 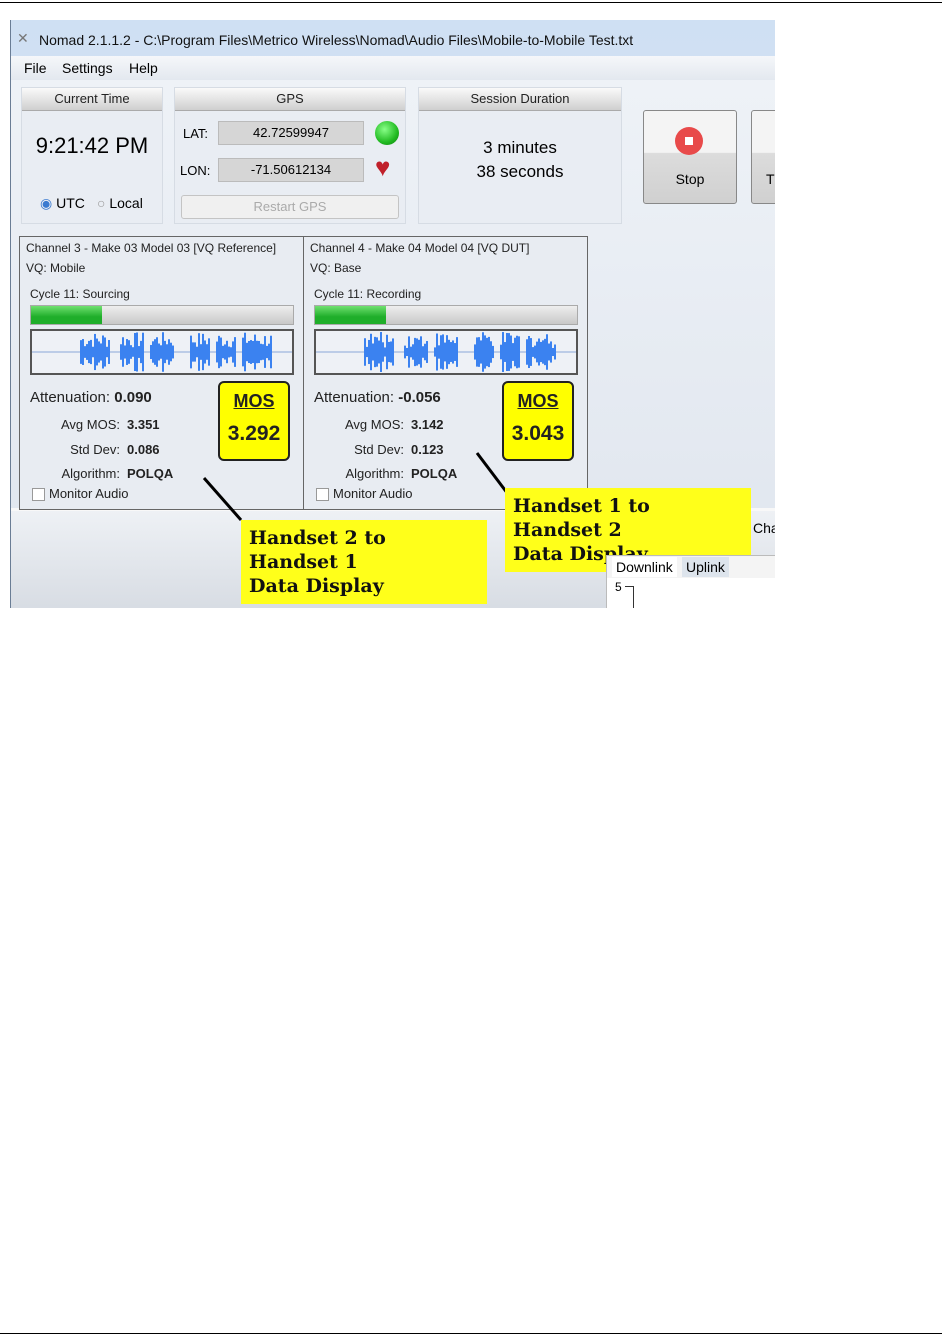 I want to click on heartbeat-icon: ♥, so click(x=383, y=167).